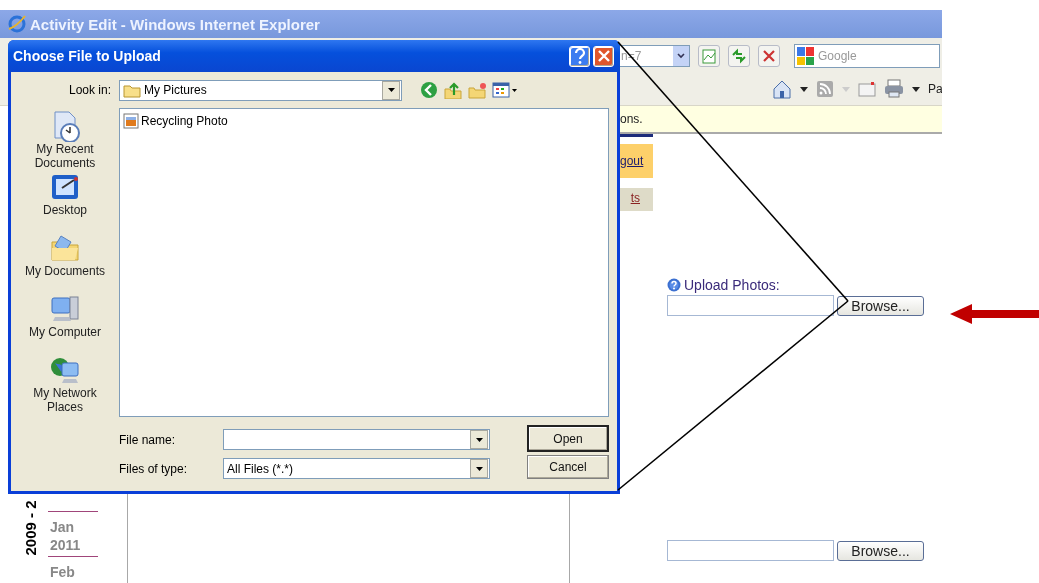 The height and width of the screenshot is (583, 1039). What do you see at coordinates (30, 527) in the screenshot?
I see `year-range-label: 2009 - 2` at bounding box center [30, 527].